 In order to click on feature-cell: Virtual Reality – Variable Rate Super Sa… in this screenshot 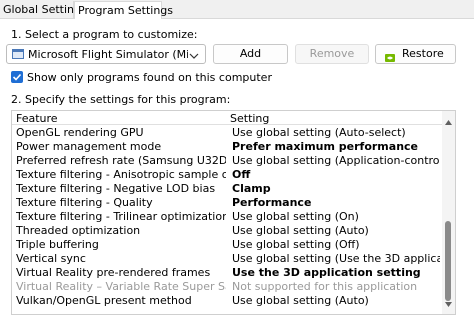, I will do `click(121, 286)`.